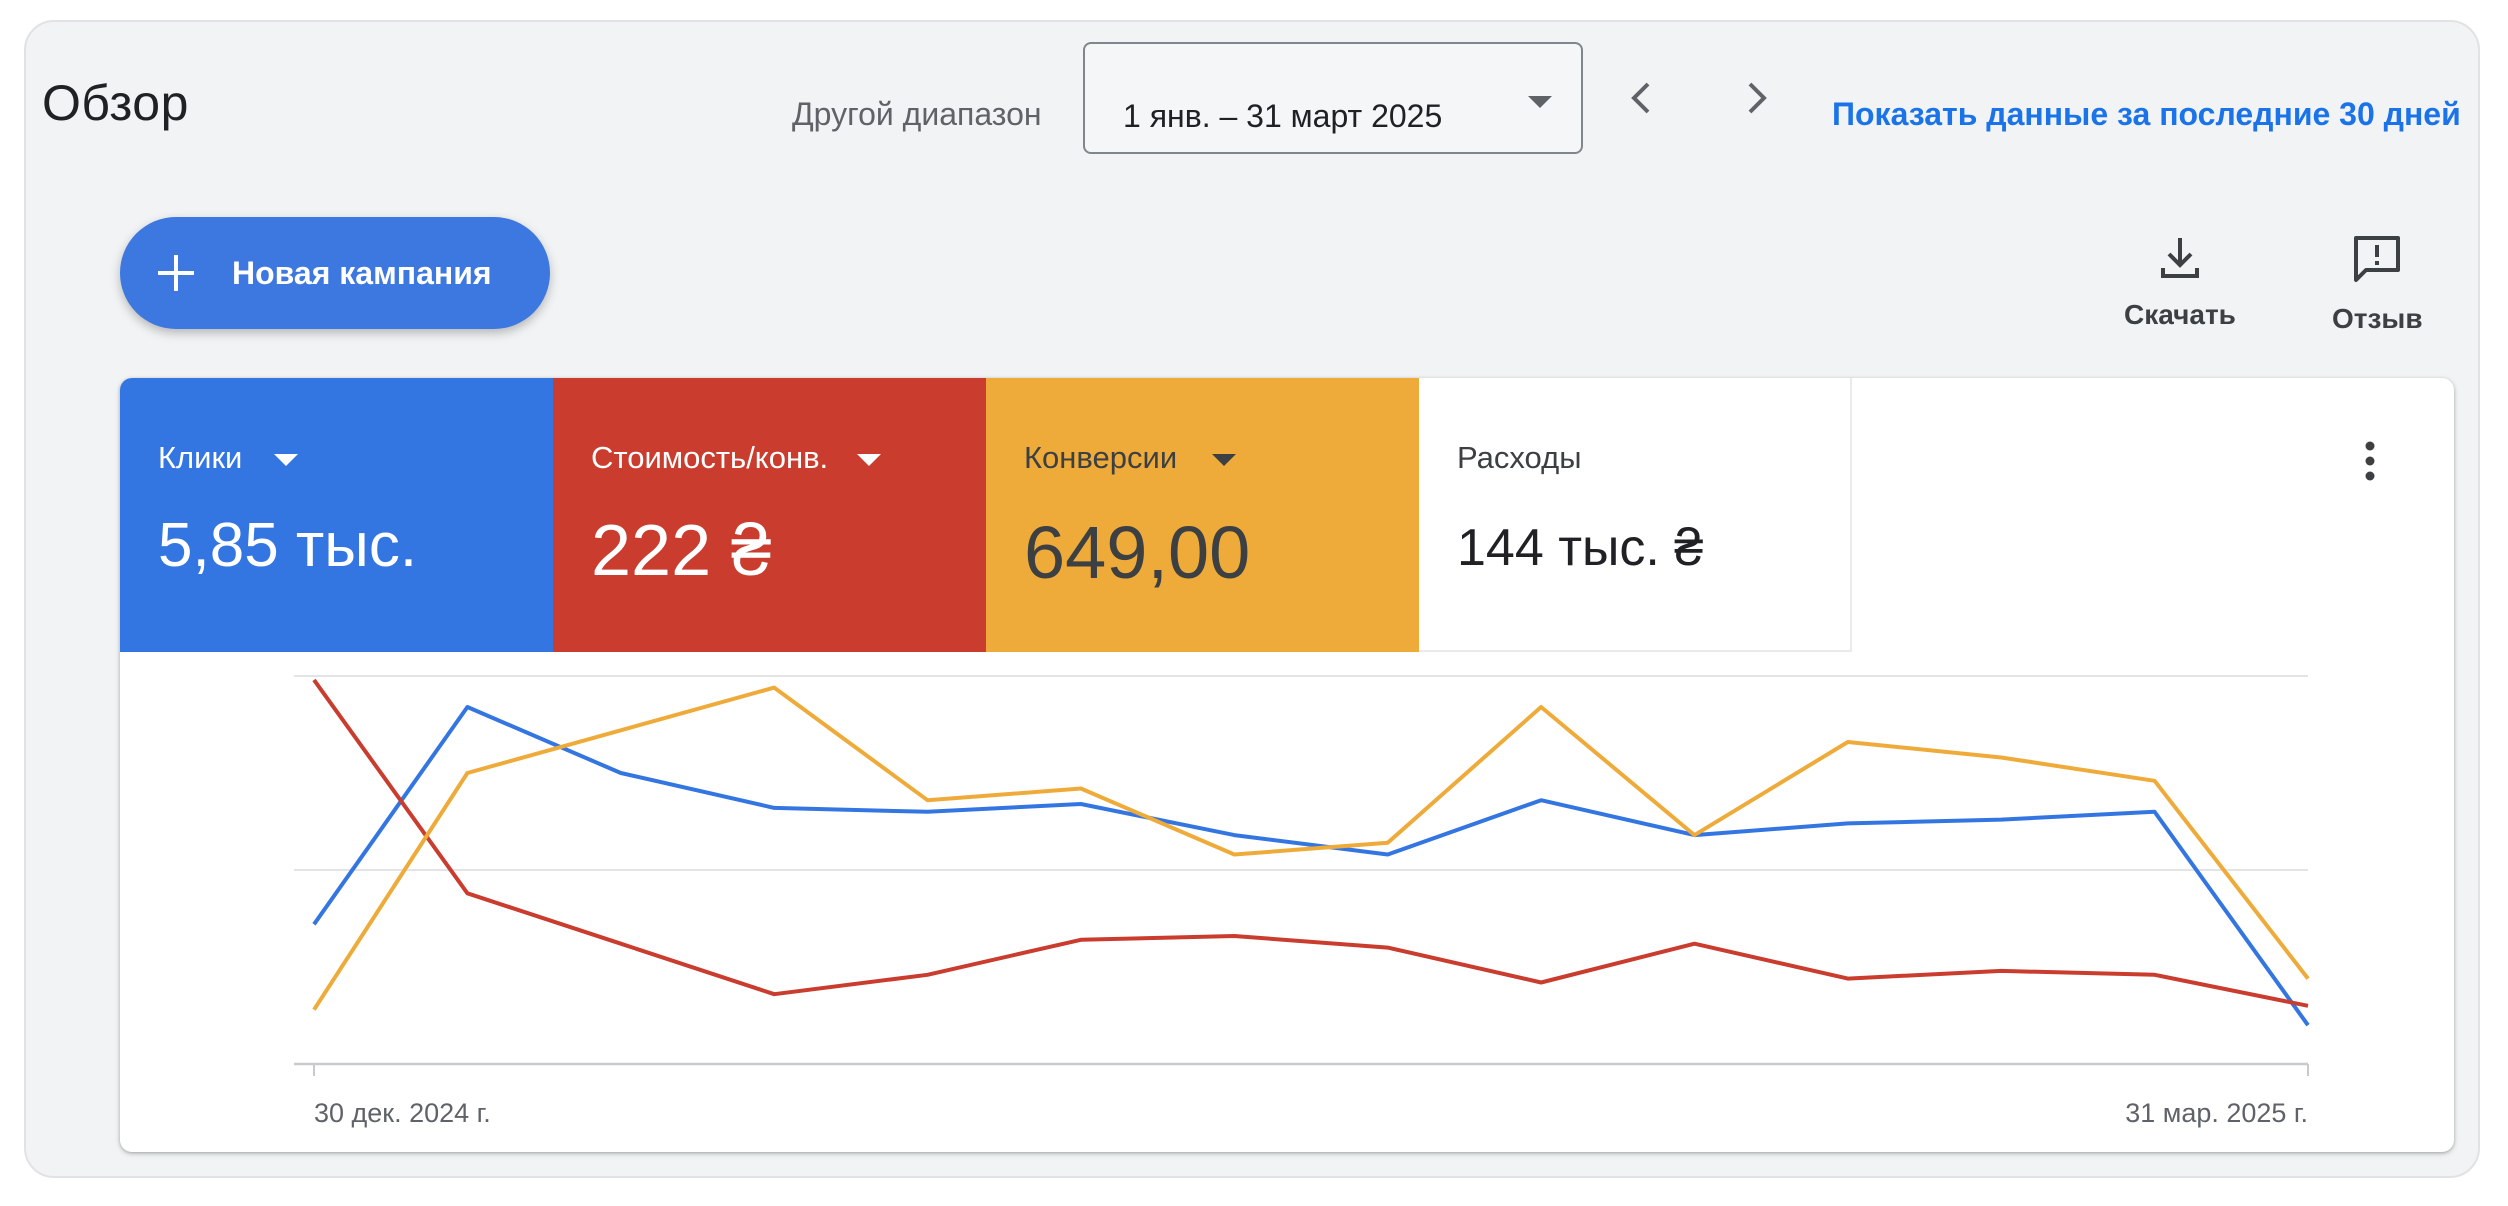 The height and width of the screenshot is (1206, 2508). I want to click on metric-value: 649,00, so click(1137, 552).